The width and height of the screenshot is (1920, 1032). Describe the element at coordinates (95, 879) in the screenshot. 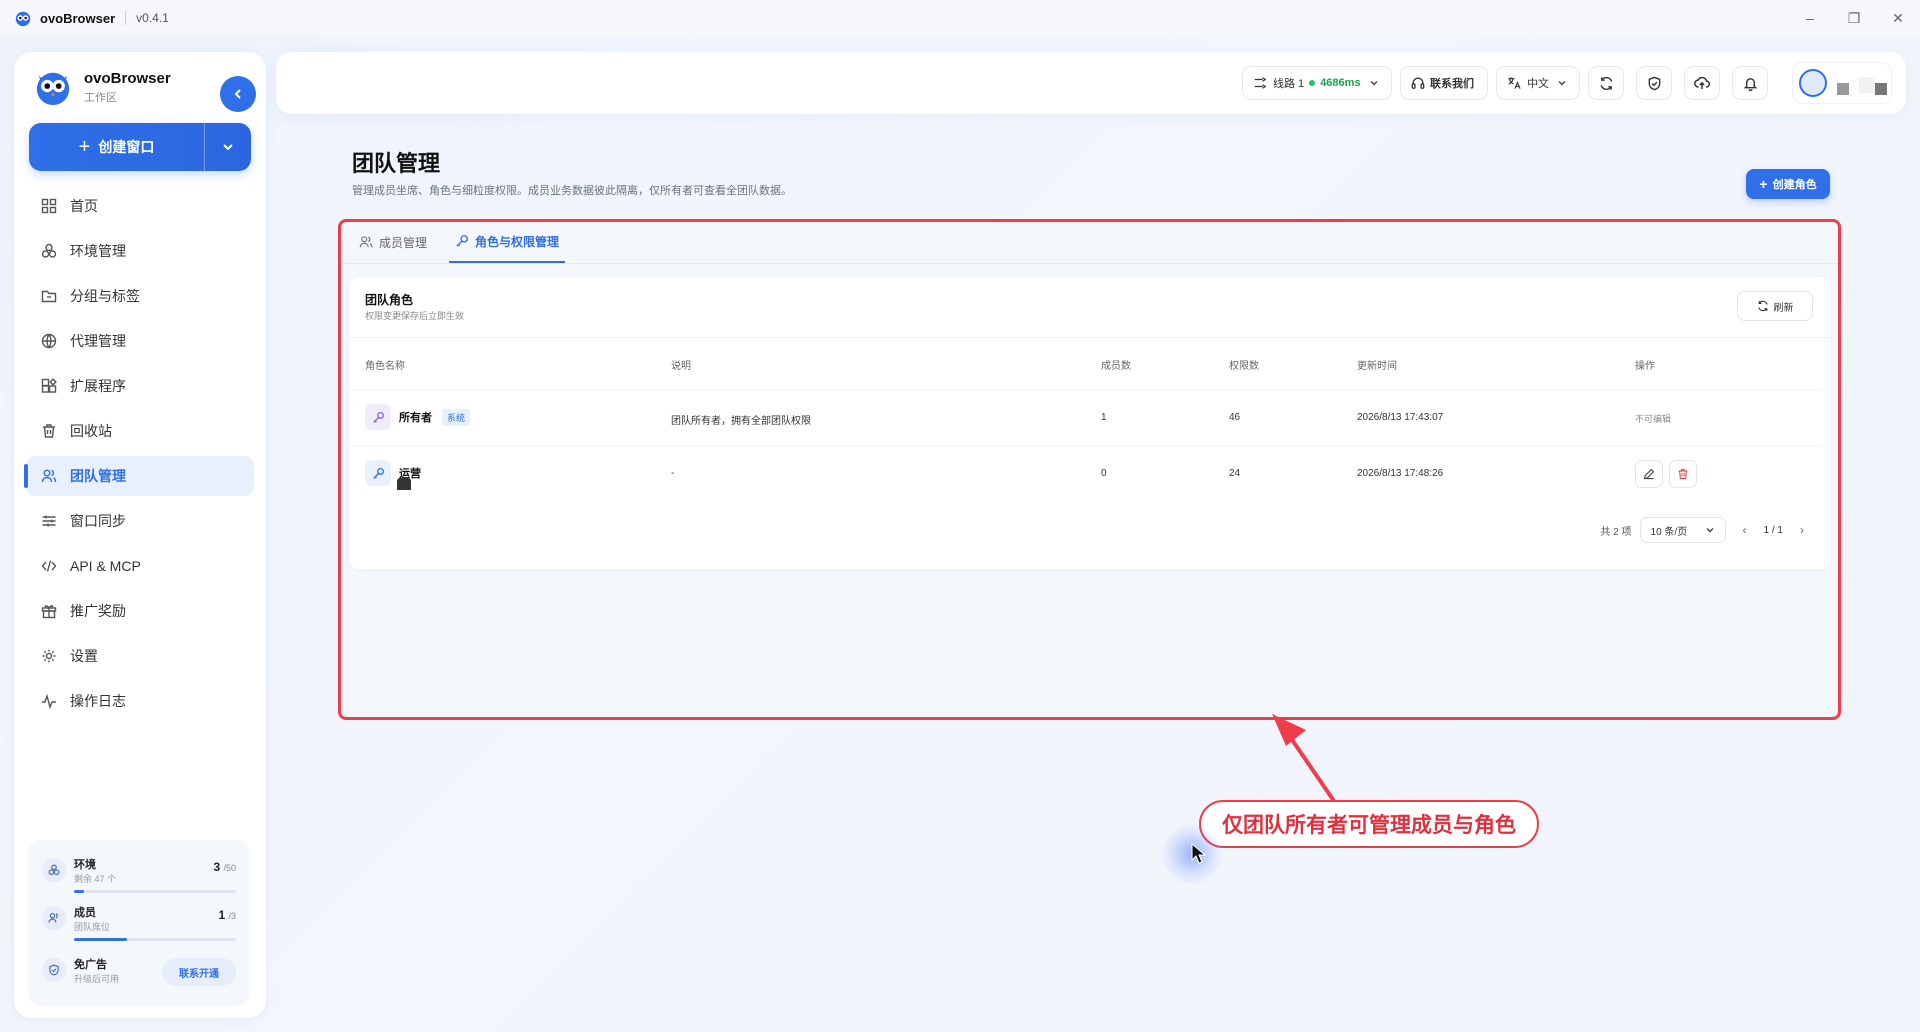

I see `env-quota-remaining: 剩余 47 个` at that location.